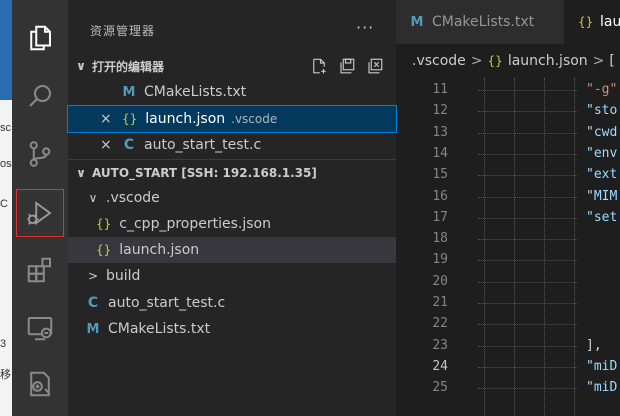 This screenshot has width=620, height=416. Describe the element at coordinates (319, 66) in the screenshot. I see `new-file-icon` at that location.